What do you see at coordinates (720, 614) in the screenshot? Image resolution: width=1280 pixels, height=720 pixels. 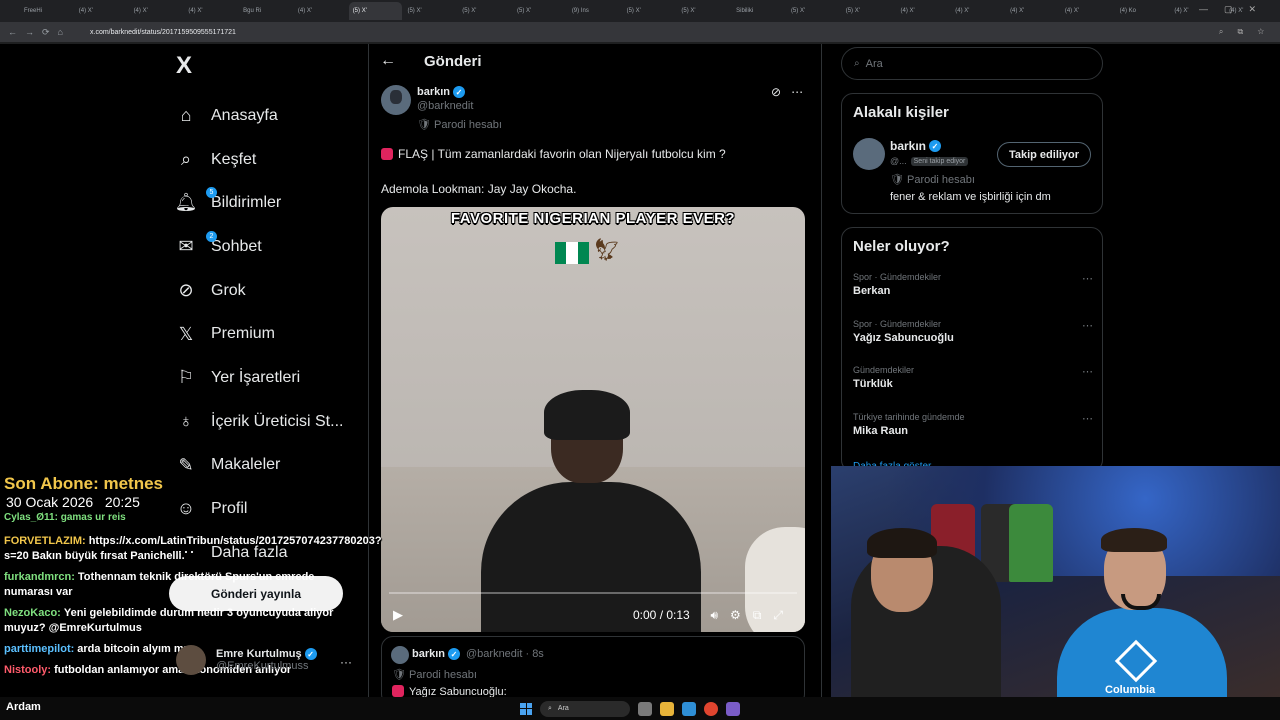 I see `volume-icon: 🔊︎` at bounding box center [720, 614].